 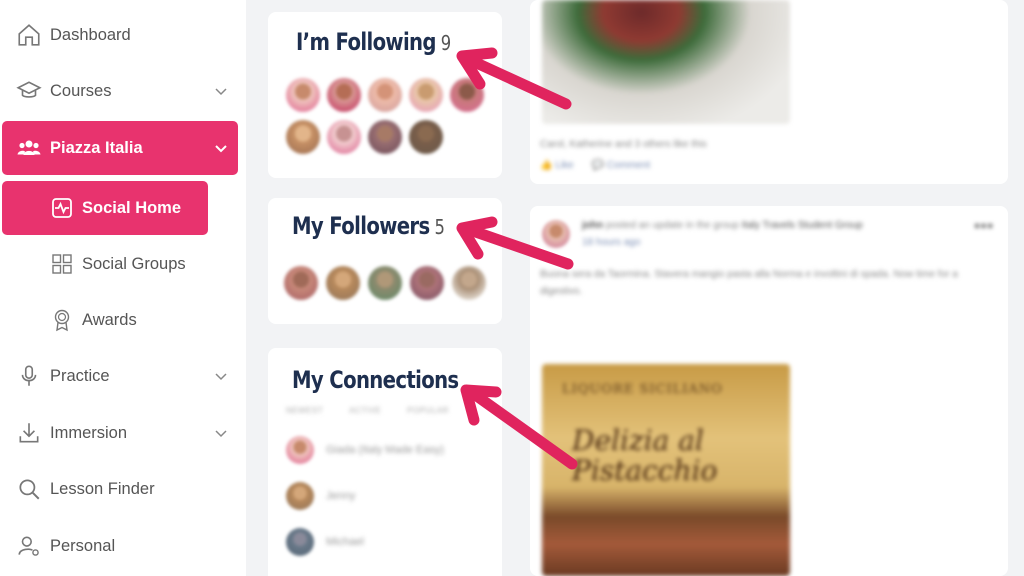 What do you see at coordinates (102, 488) in the screenshot?
I see `sidebar-item-label: Lesson Finder` at bounding box center [102, 488].